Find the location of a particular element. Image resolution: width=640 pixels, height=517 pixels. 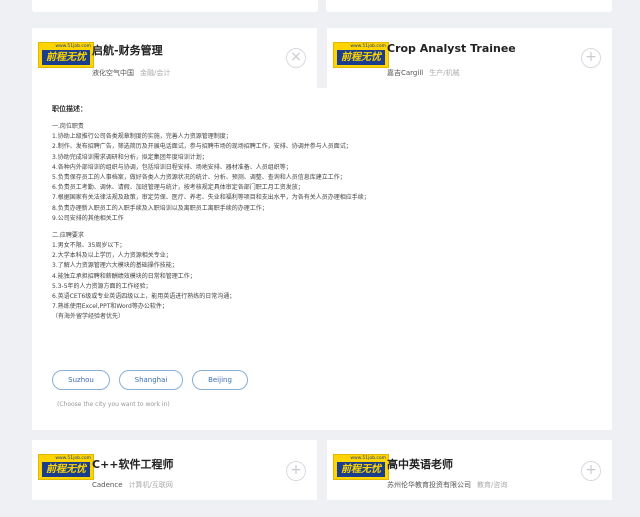

previous-card-left-edge is located at coordinates (175, 6).